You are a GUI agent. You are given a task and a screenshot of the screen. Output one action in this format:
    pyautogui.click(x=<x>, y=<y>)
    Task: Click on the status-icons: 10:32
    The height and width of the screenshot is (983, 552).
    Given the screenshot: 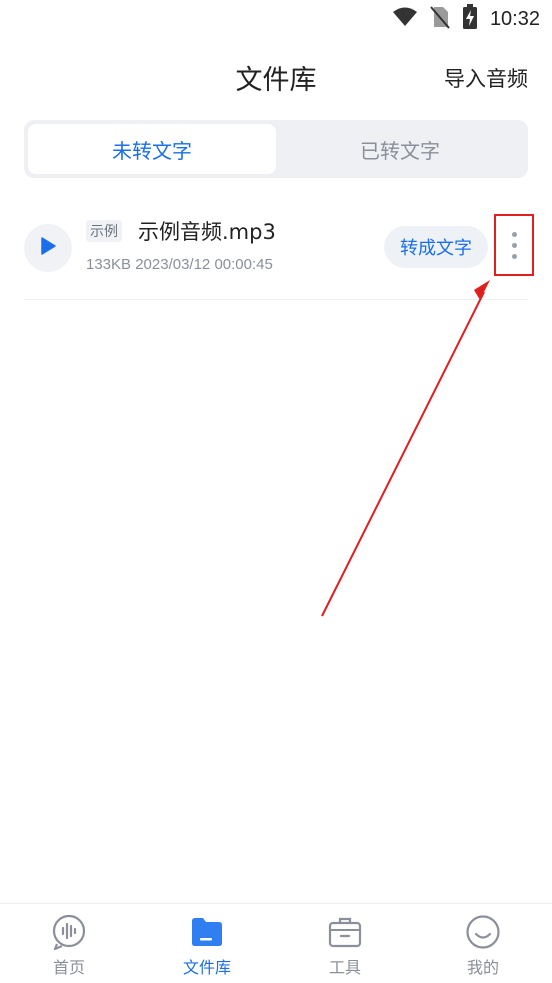 What is the action you would take?
    pyautogui.click(x=466, y=19)
    